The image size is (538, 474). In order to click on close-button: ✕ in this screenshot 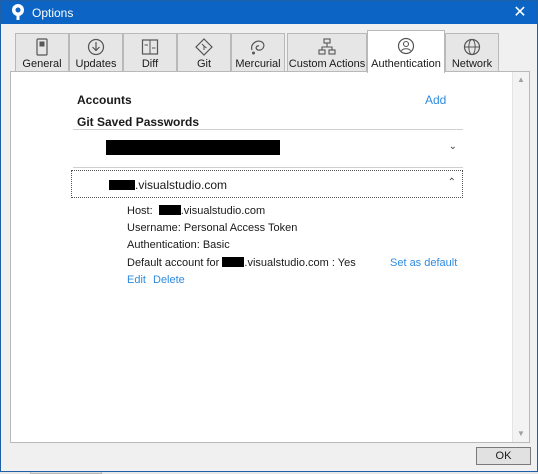, I will do `click(520, 12)`.